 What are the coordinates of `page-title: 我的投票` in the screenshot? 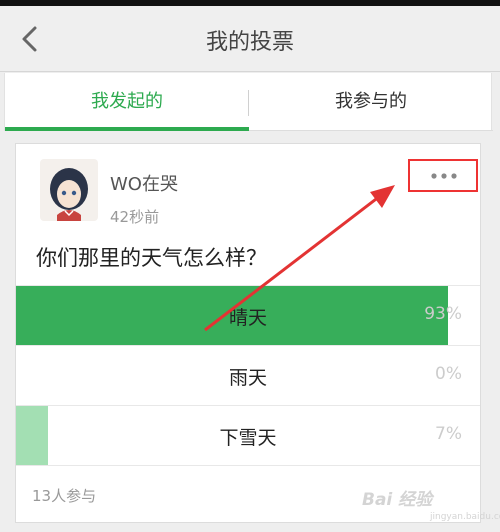 It's located at (249, 42).